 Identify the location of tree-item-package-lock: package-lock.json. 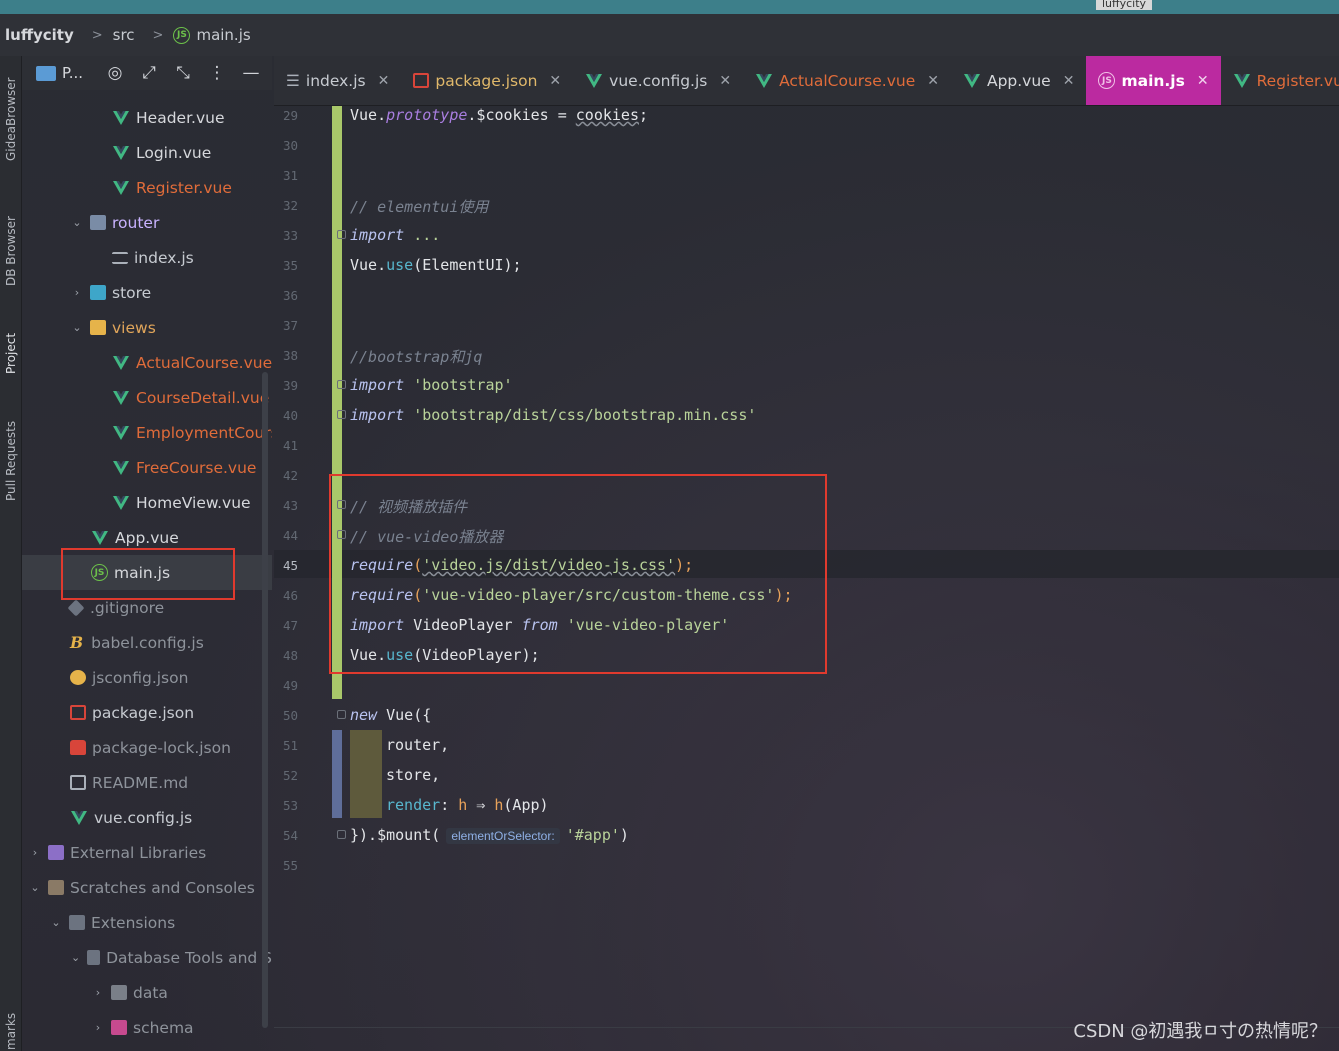
(147, 747).